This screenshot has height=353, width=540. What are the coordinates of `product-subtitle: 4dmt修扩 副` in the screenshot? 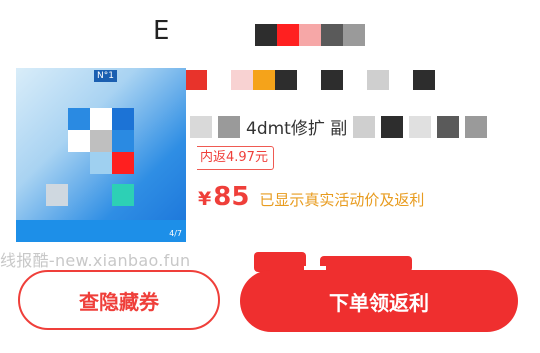 It's located at (339, 126).